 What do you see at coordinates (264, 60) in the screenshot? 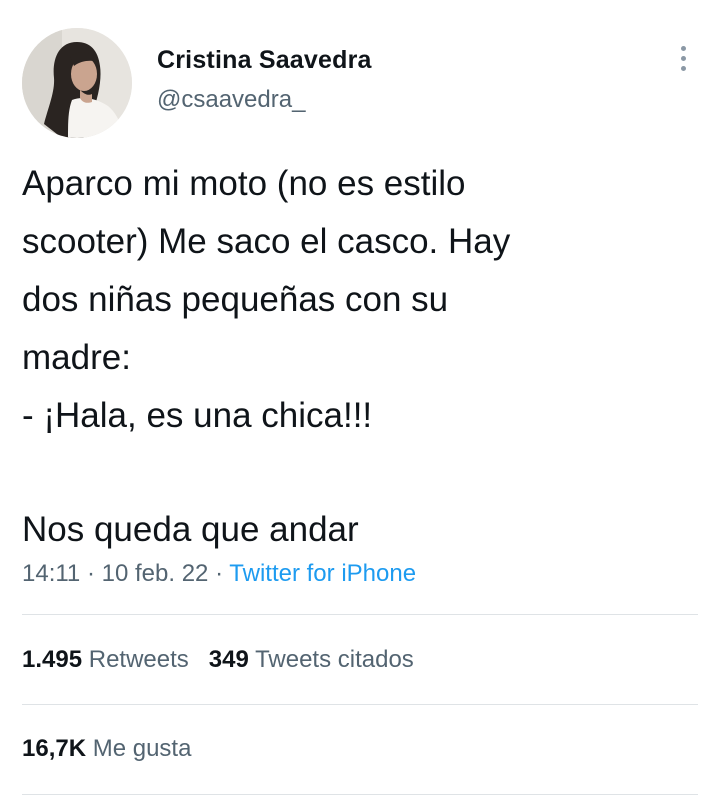
I see `author-display-name: Cristina Saavedra` at bounding box center [264, 60].